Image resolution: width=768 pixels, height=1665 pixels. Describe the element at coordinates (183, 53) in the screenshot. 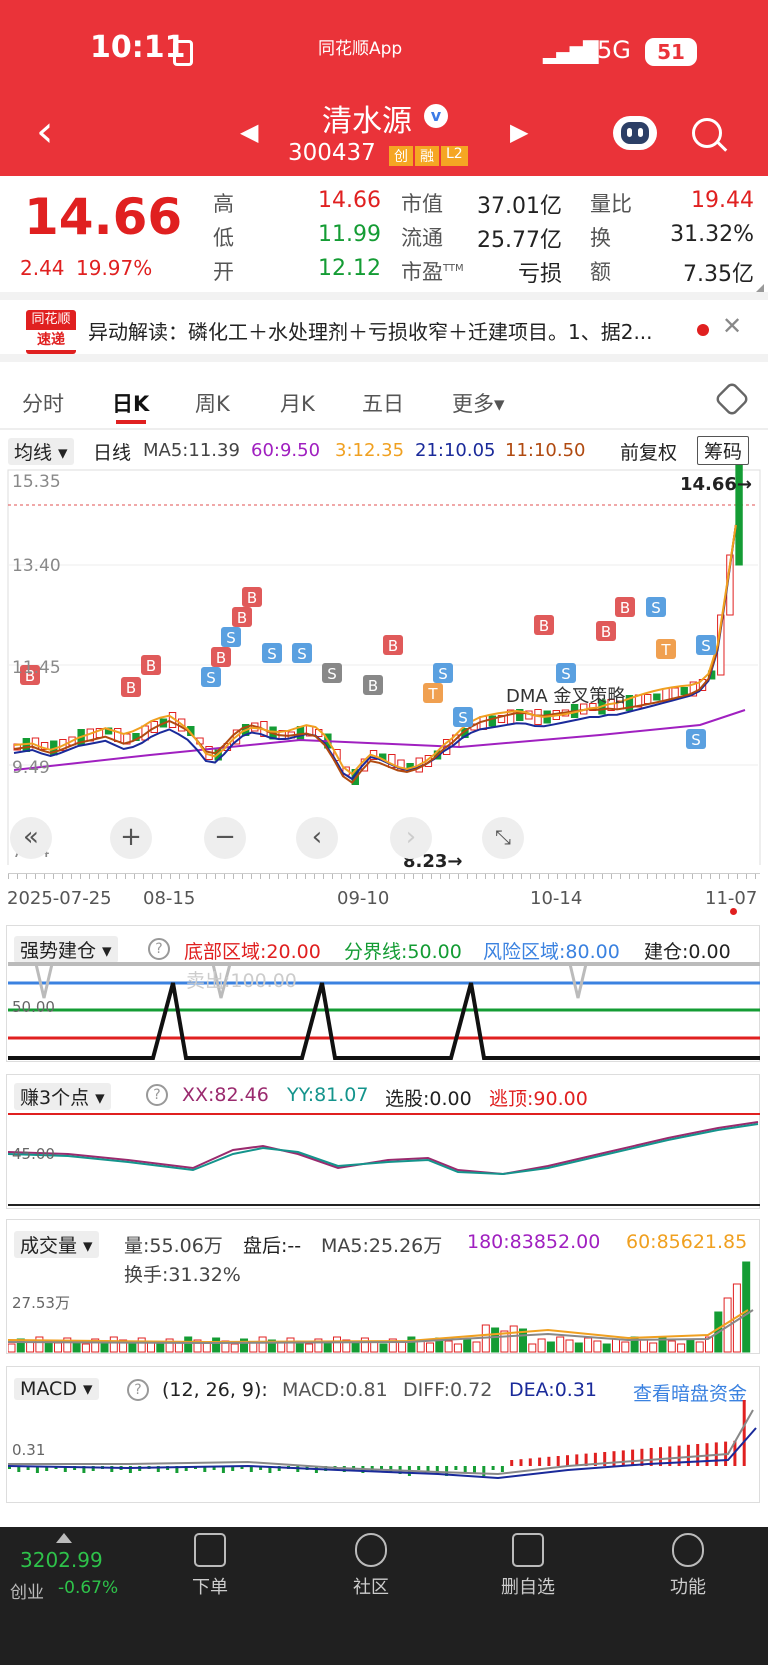

I see `id-card-icon` at that location.